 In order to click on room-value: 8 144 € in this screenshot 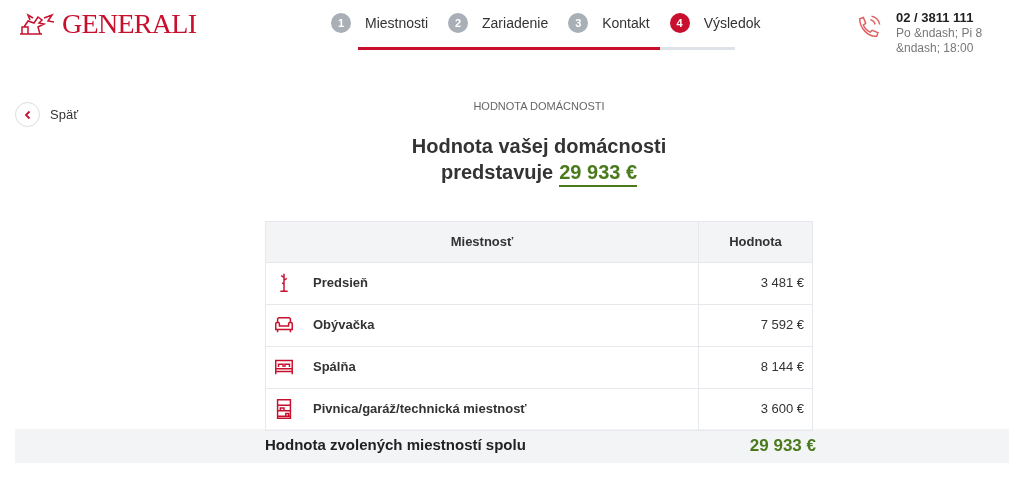, I will do `click(782, 367)`.